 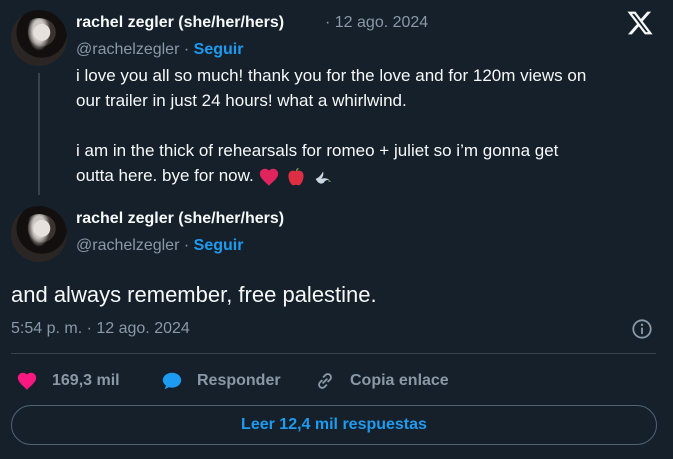 I want to click on copy-link-label: Copia enlace, so click(x=399, y=380).